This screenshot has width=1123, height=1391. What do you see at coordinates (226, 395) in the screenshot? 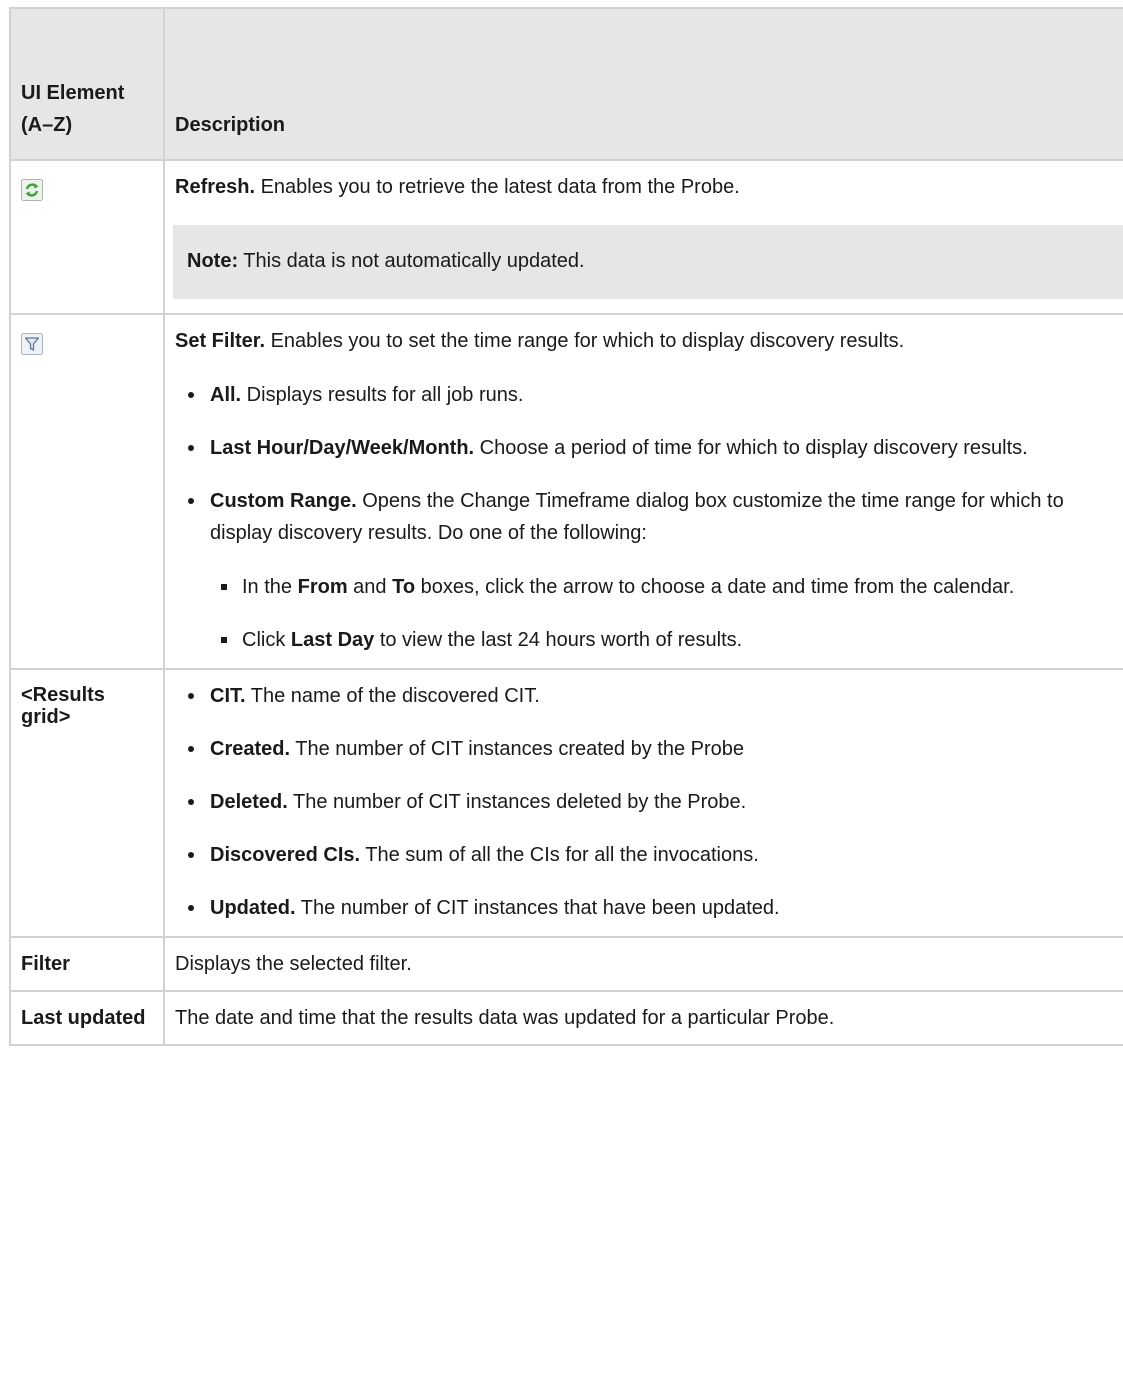
I see `option-label: All.` at bounding box center [226, 395].